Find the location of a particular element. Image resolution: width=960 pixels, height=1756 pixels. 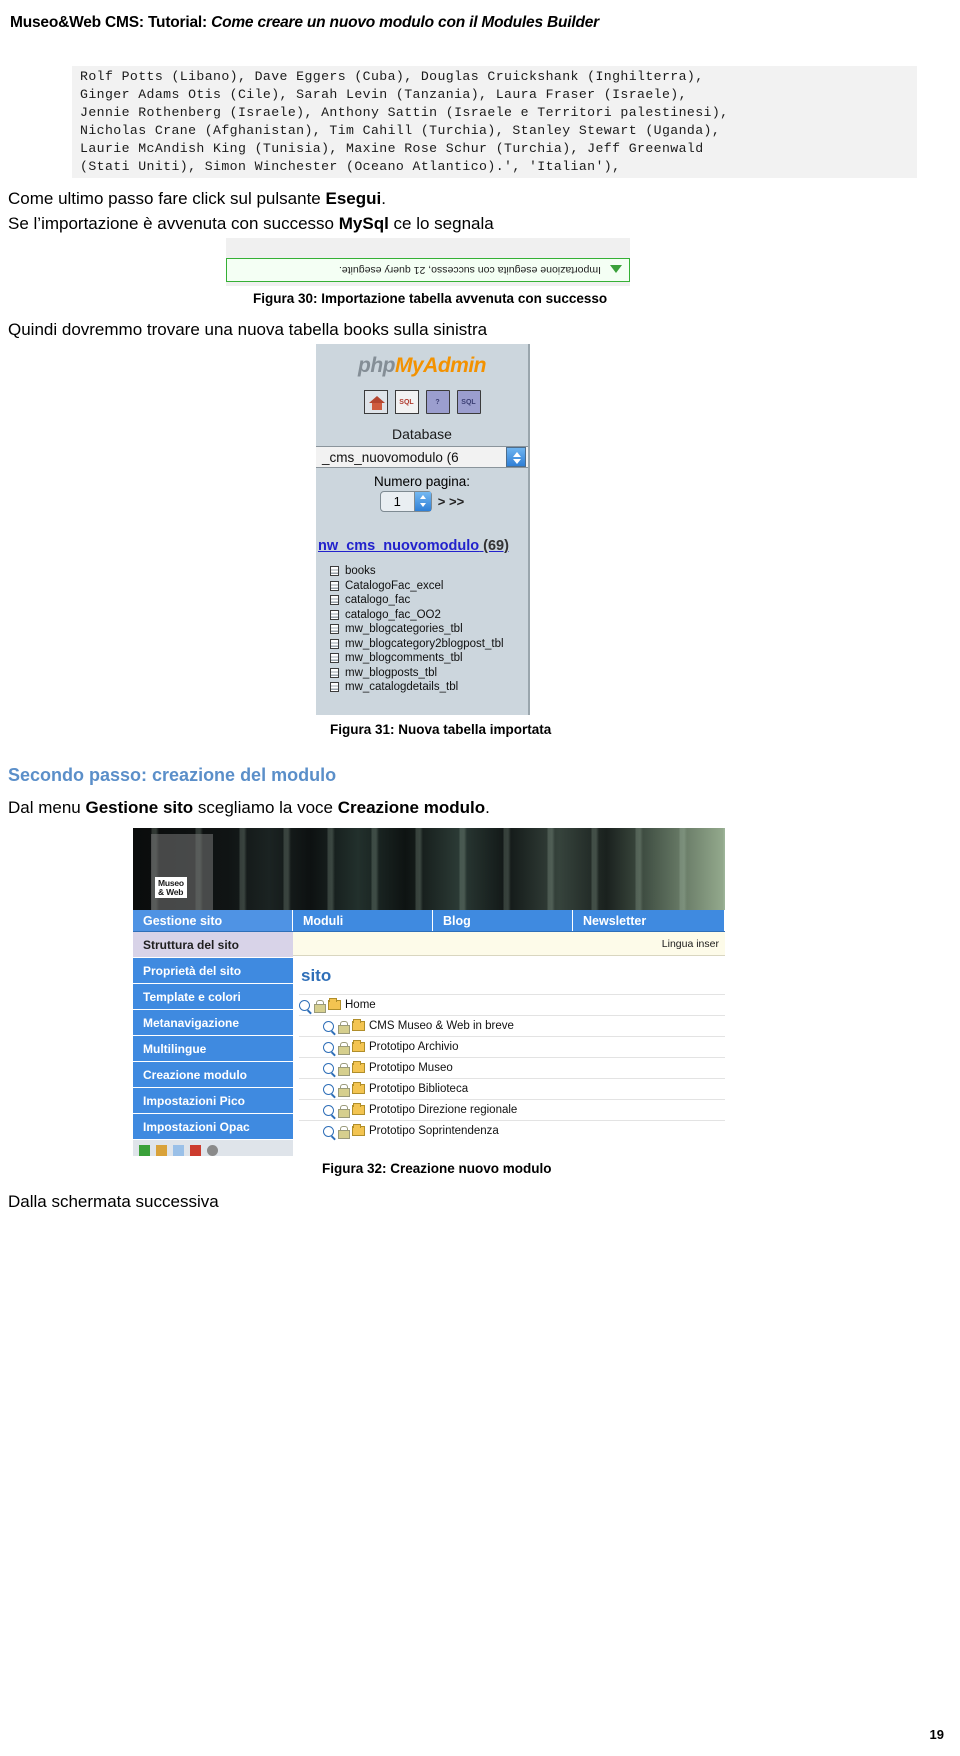

success-arrow-icon is located at coordinates (615, 270).